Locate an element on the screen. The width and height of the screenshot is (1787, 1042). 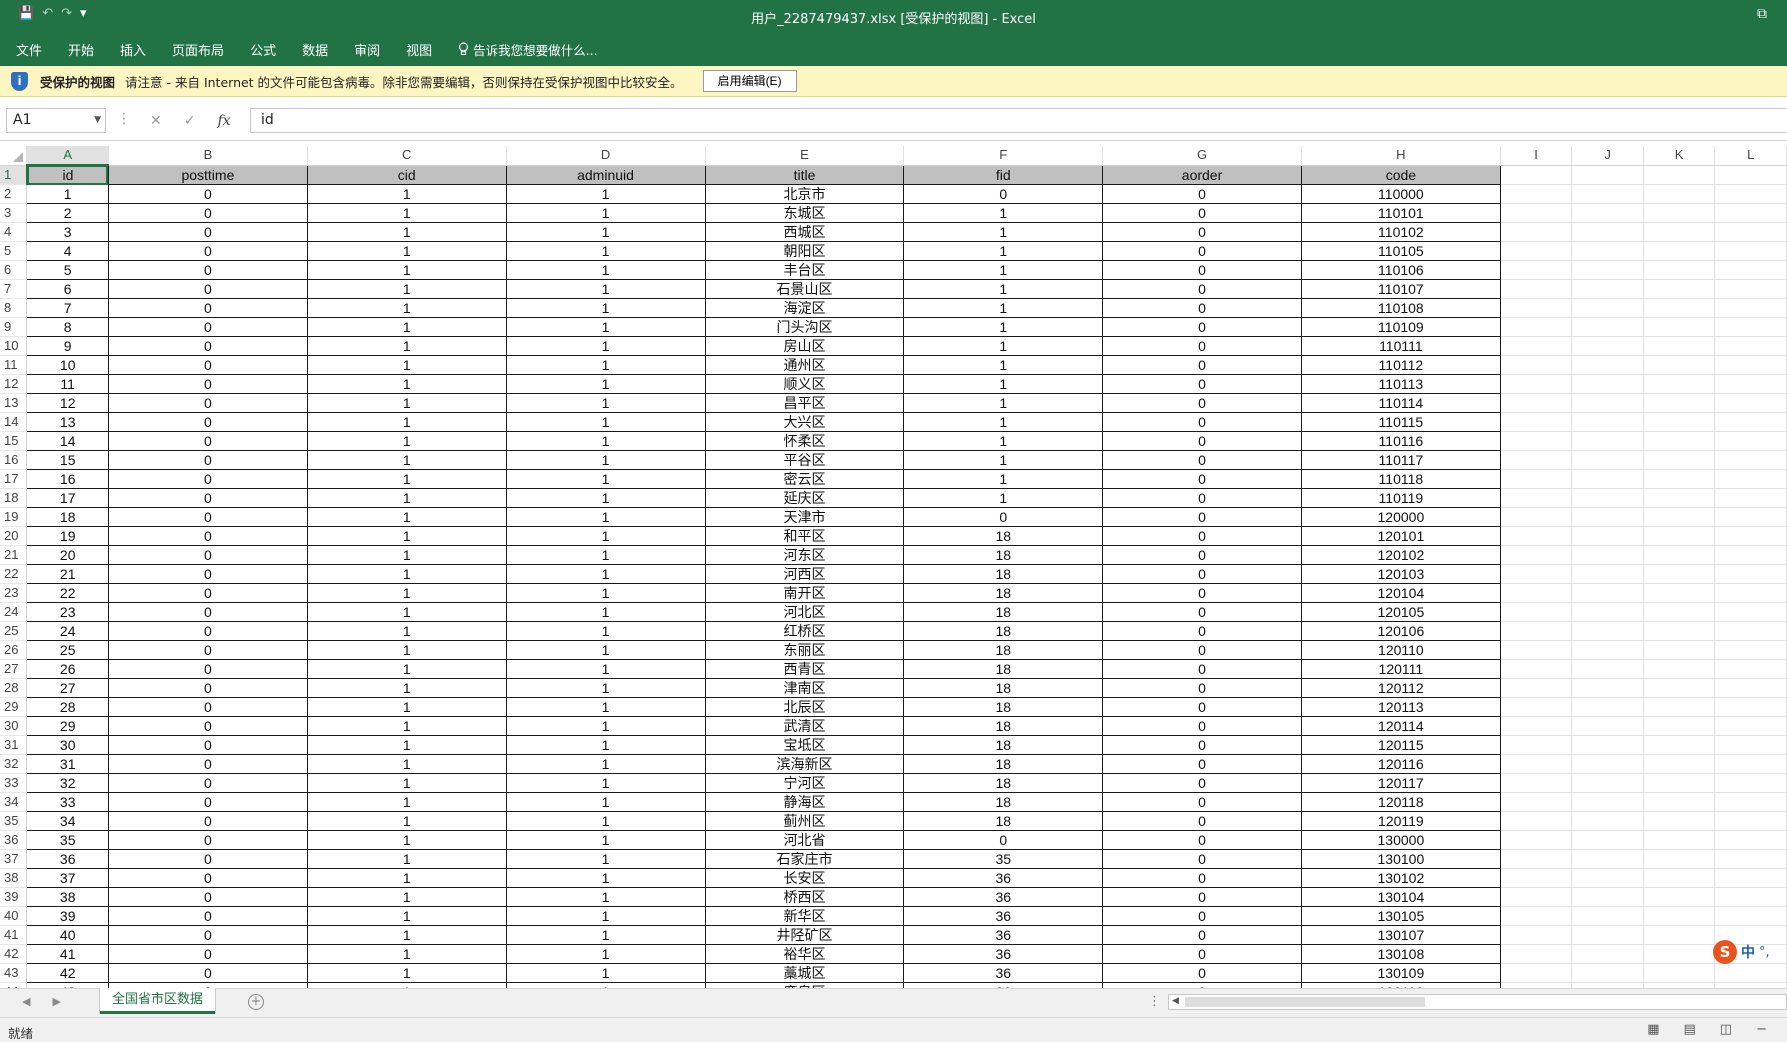
data-cell: 27 is located at coordinates (67, 688).